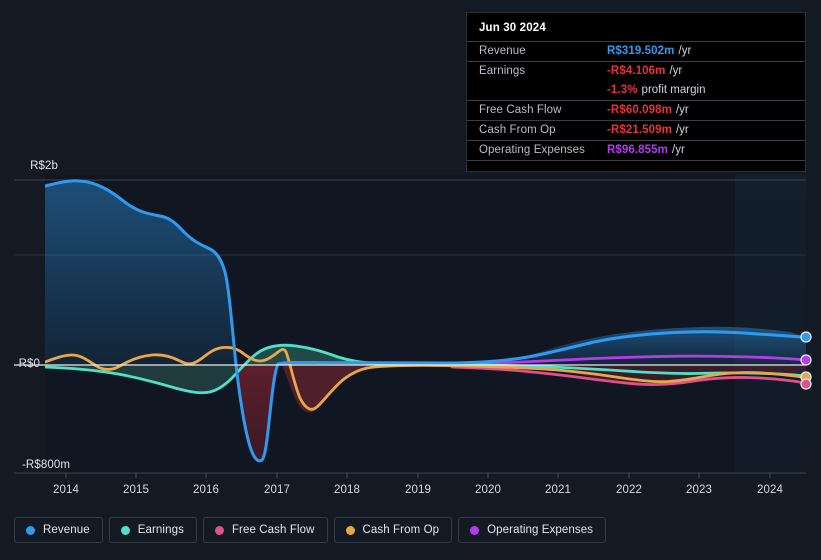 This screenshot has height=560, width=821. What do you see at coordinates (401, 530) in the screenshot?
I see `legend-label-cash-from-op: Cash From Op` at bounding box center [401, 530].